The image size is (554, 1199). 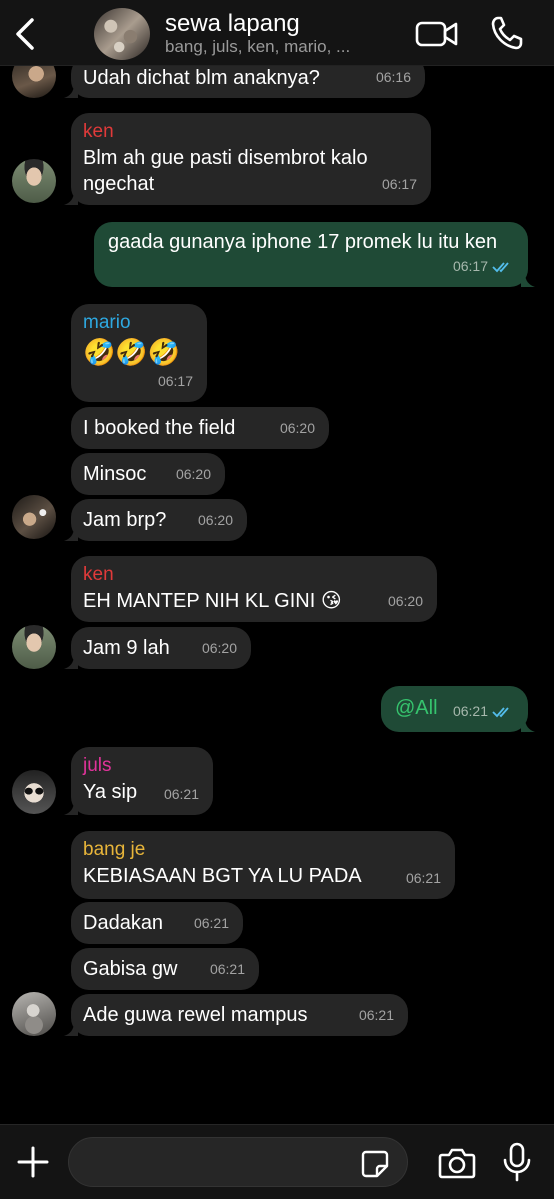 I want to click on message-text: Gabisa gw, so click(x=130, y=969).